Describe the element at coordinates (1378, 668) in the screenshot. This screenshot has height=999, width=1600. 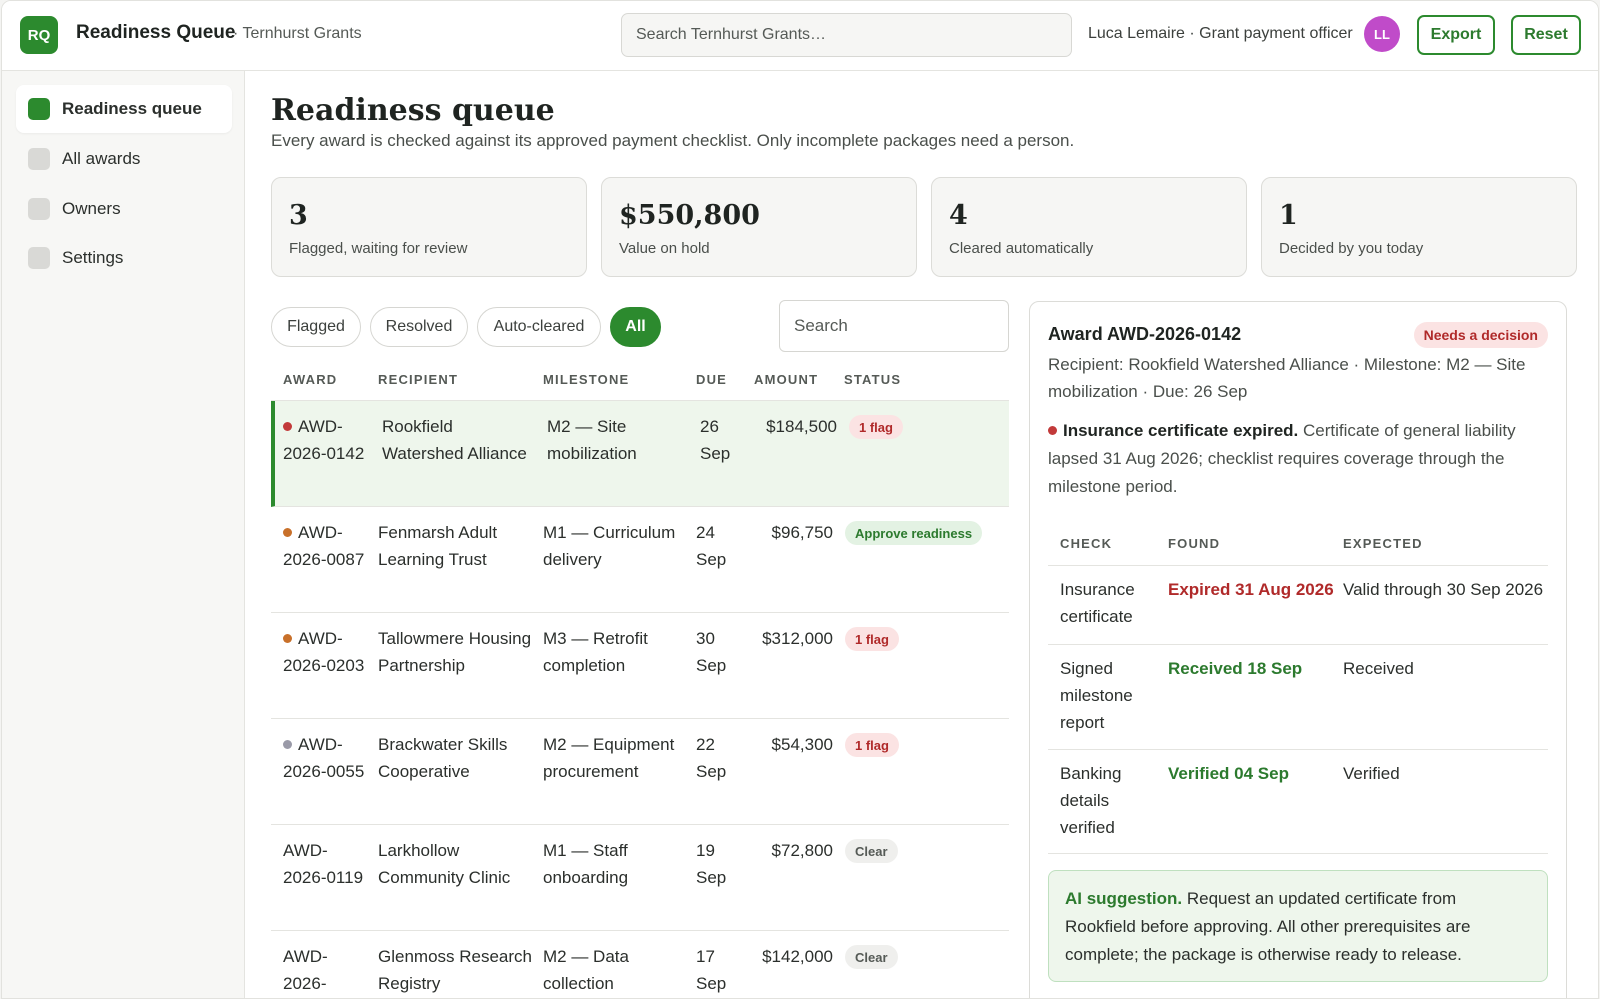
I see `check-expected: Received` at that location.